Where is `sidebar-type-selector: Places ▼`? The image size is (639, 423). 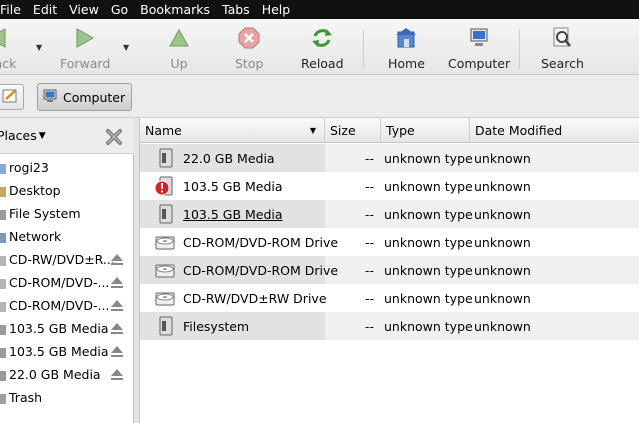
sidebar-type-selector: Places ▼ is located at coordinates (23, 135).